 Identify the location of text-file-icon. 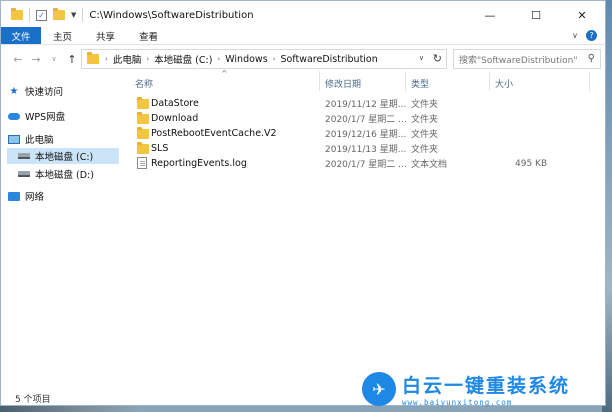
(142, 163).